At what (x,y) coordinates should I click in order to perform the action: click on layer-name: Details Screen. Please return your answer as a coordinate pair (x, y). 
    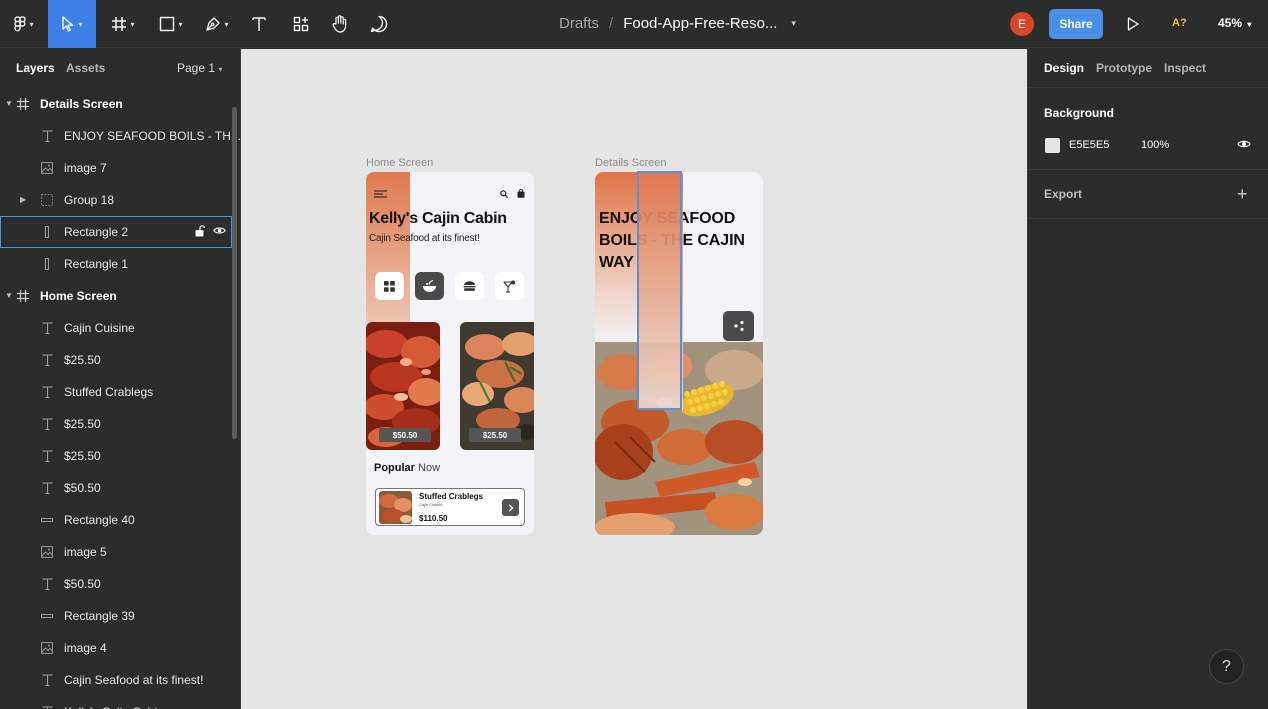
    Looking at the image, I should click on (81, 104).